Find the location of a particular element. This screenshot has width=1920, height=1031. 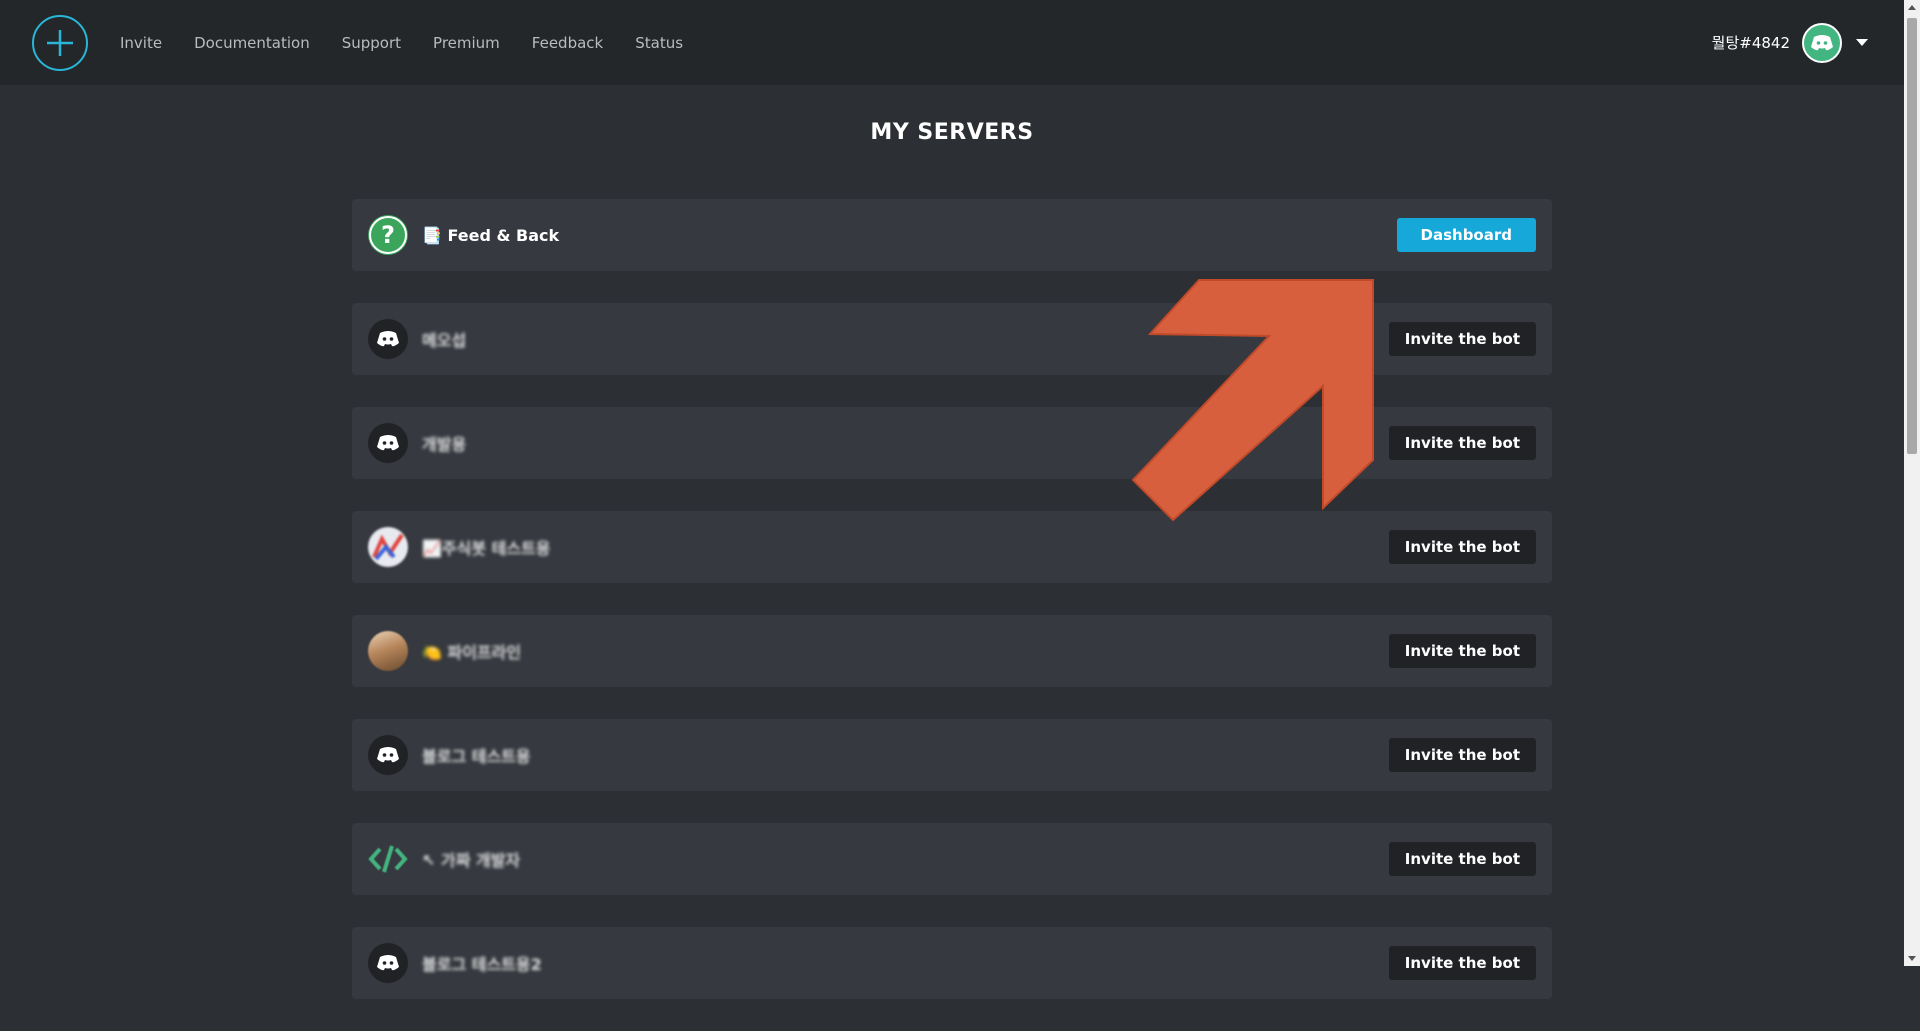

chart-icon is located at coordinates (388, 547).